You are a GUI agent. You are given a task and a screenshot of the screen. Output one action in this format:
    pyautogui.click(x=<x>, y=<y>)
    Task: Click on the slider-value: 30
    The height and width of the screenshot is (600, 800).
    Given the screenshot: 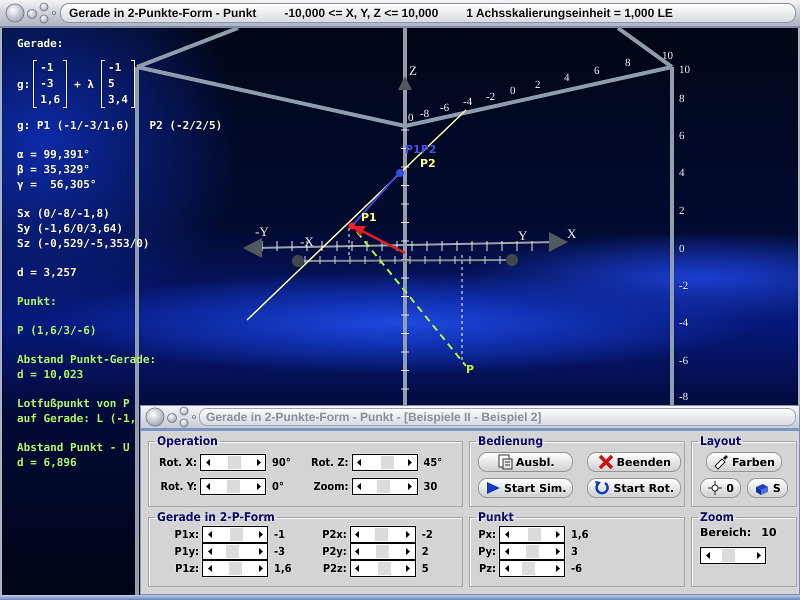 What is the action you would take?
    pyautogui.click(x=431, y=486)
    